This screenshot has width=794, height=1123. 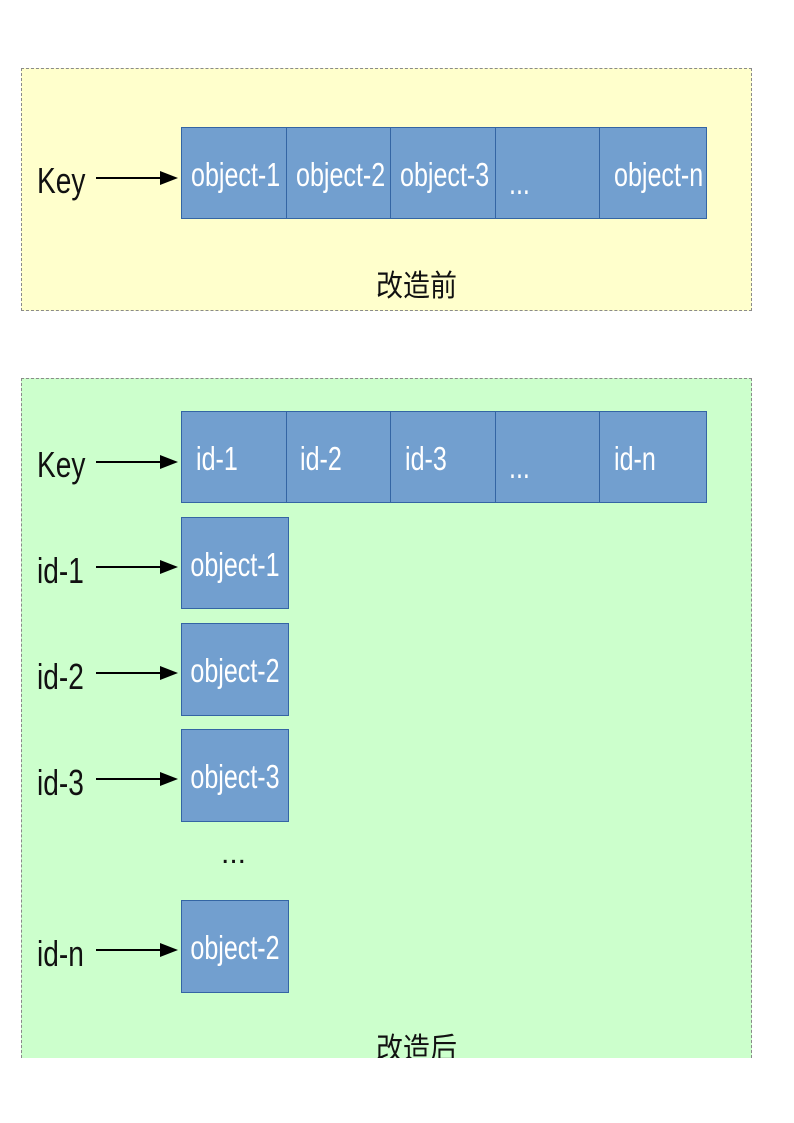 What do you see at coordinates (234, 457) in the screenshot?
I see `id-array-cell: id-1` at bounding box center [234, 457].